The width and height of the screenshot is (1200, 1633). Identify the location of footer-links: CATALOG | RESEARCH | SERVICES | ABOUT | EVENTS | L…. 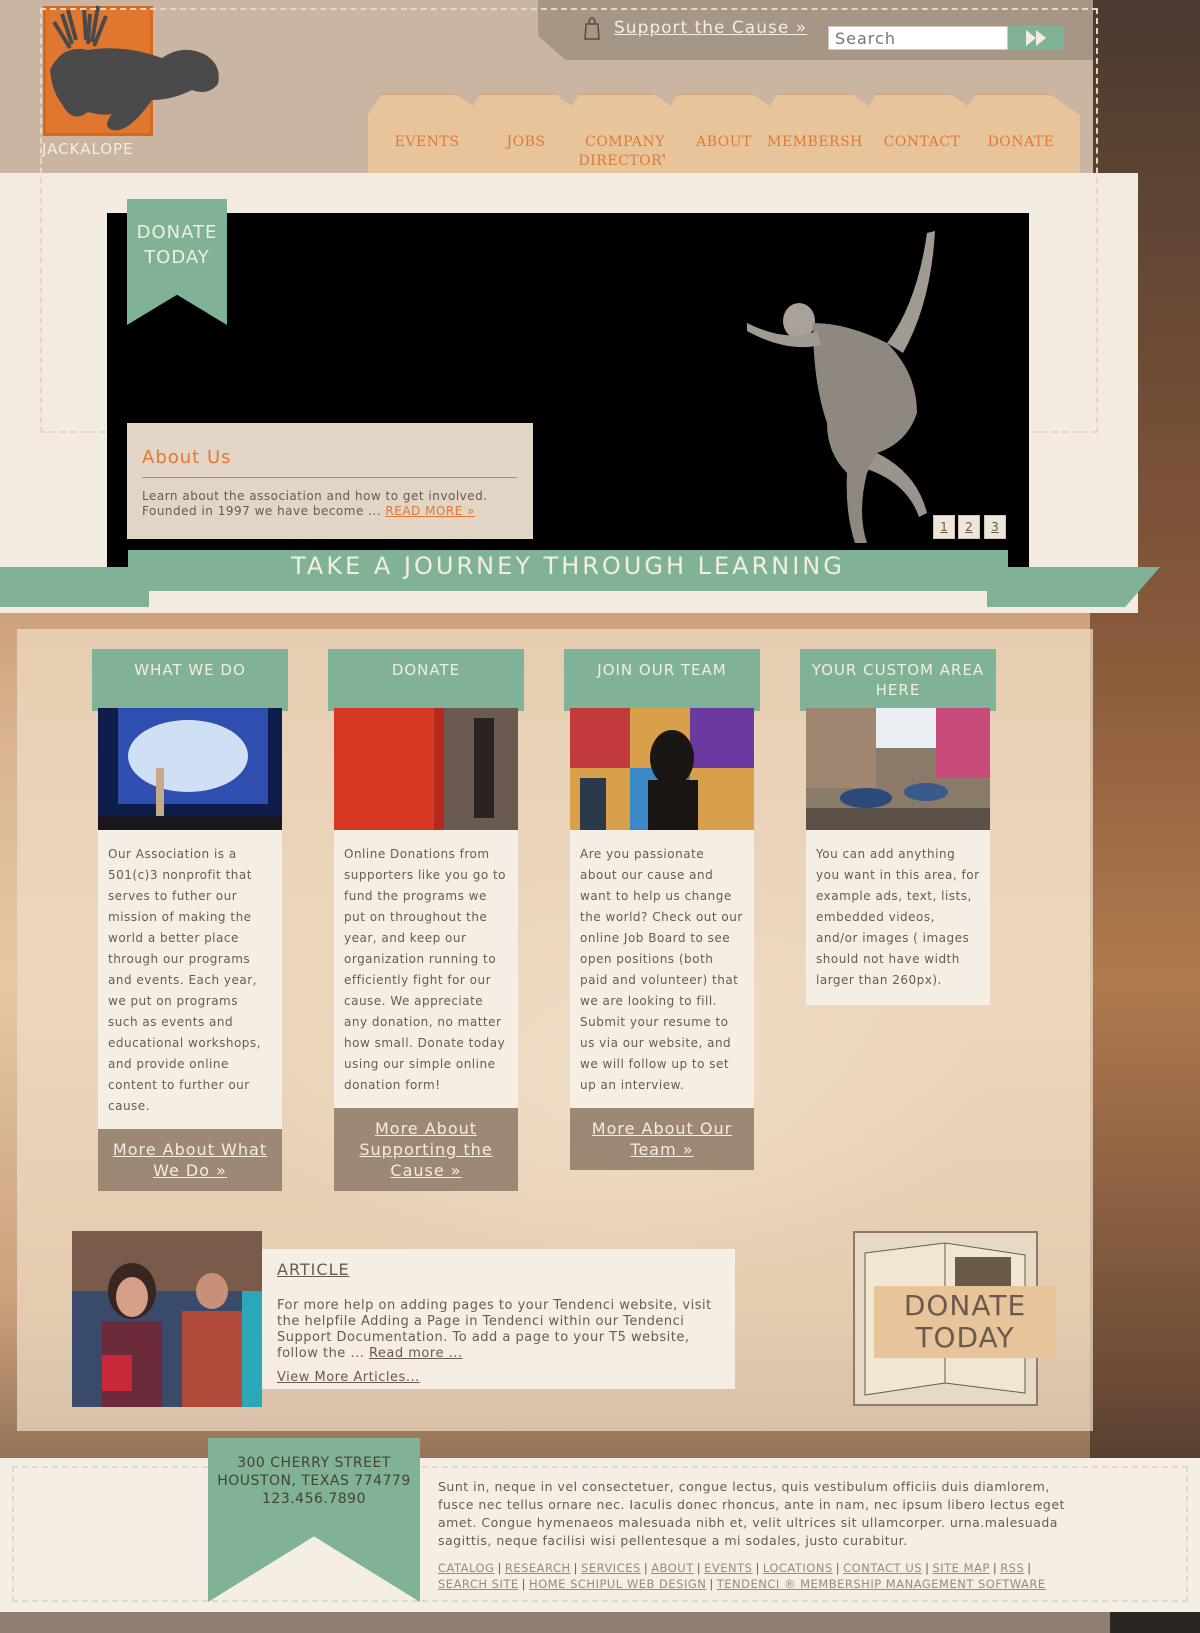
(758, 1576).